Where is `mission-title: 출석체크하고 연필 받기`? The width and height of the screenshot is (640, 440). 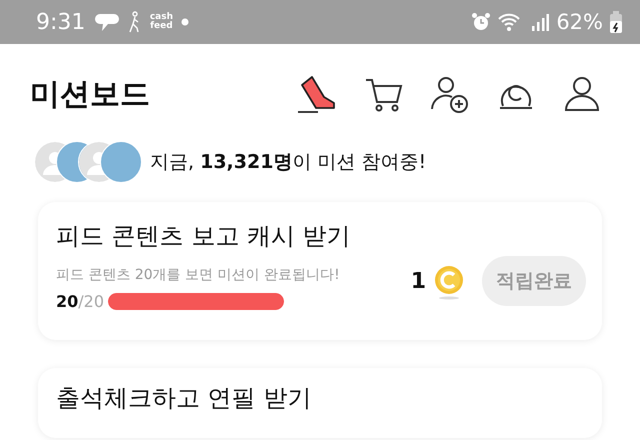 mission-title: 출석체크하고 연필 받기 is located at coordinates (184, 398).